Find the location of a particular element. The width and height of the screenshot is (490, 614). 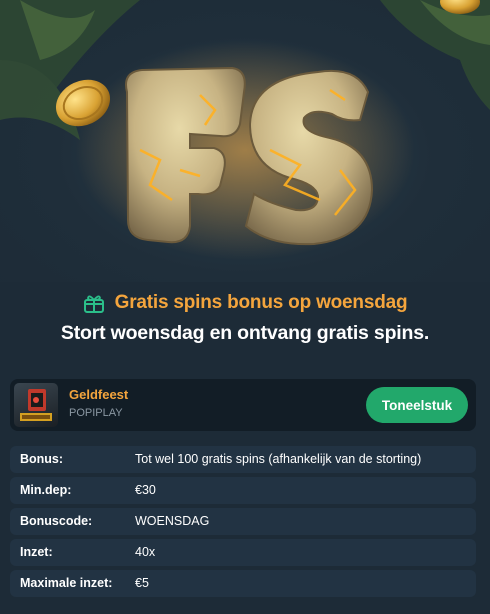

details-value: €5 is located at coordinates (142, 583).